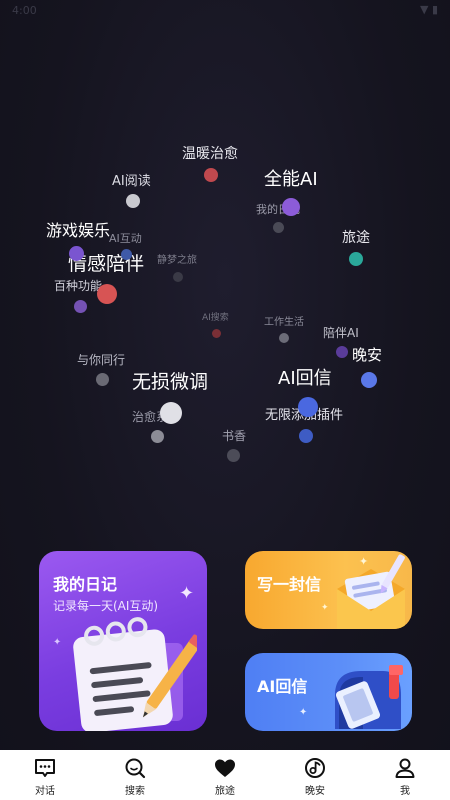 The width and height of the screenshot is (450, 800). Describe the element at coordinates (315, 791) in the screenshot. I see `tab-label: 晚安` at that location.